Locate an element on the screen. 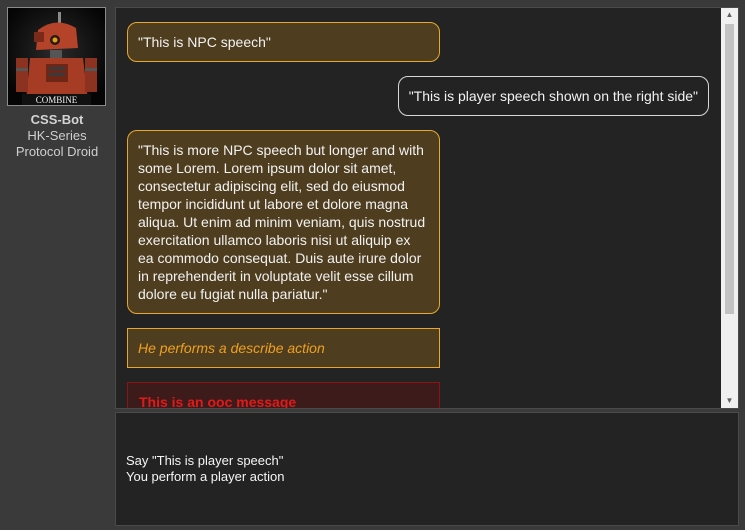 Image resolution: width=745 pixels, height=530 pixels. input-line-speech: Say "This is player speech" is located at coordinates (205, 460).